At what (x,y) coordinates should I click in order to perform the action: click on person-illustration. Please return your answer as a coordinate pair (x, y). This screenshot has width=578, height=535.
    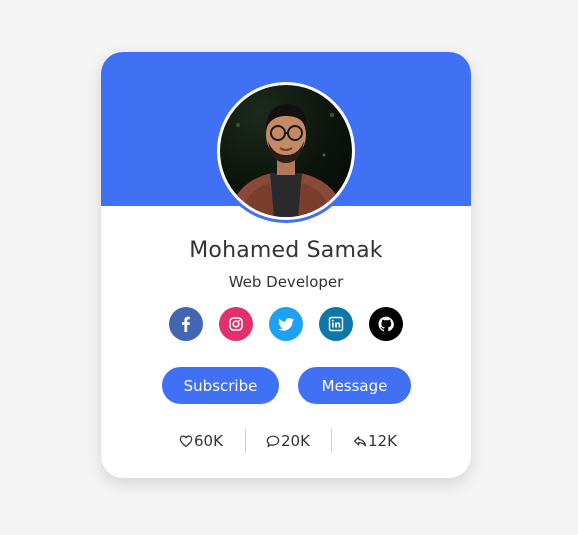
    Looking at the image, I should click on (287, 160).